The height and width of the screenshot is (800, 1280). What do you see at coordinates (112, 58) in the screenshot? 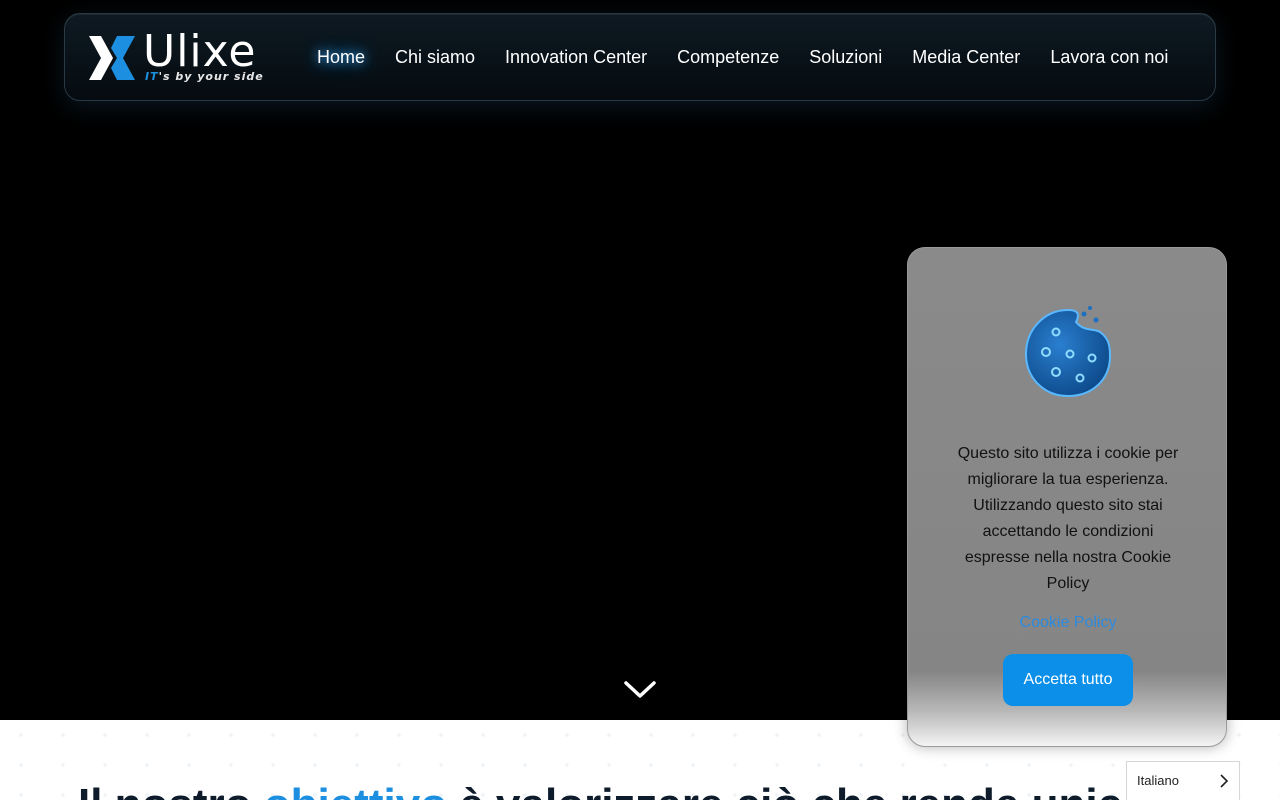
I see `ulixe-logo-mark-icon` at bounding box center [112, 58].